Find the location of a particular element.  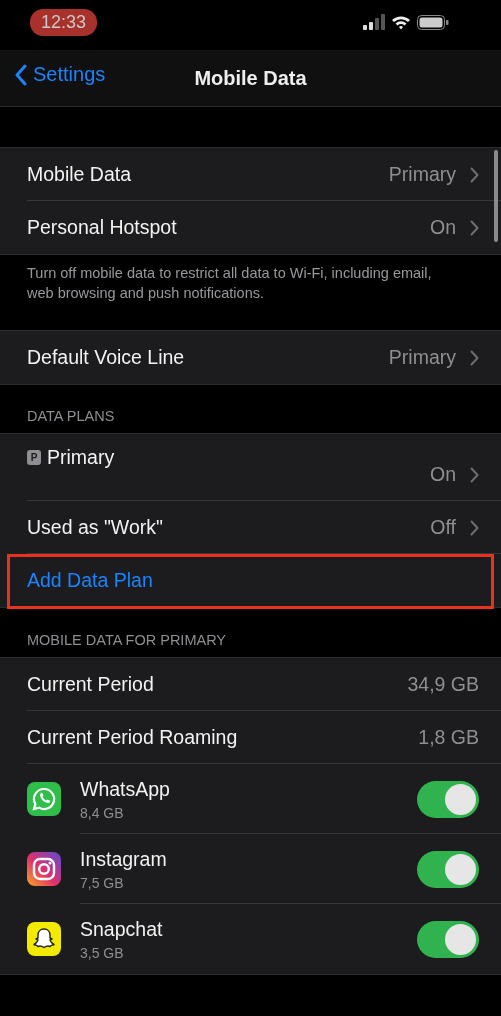

row-label: Primary is located at coordinates (81, 457).